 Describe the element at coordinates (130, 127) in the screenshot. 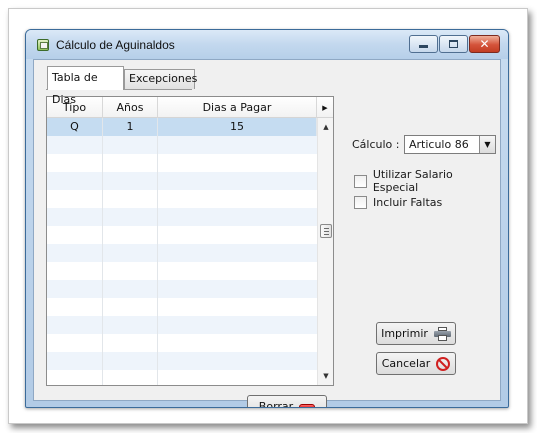

I see `cell-anos: 1` at that location.